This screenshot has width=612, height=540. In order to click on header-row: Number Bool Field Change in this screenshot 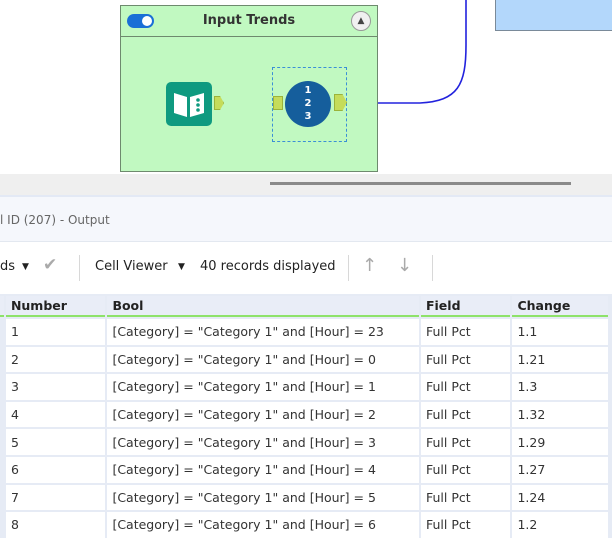, I will do `click(304, 306)`.